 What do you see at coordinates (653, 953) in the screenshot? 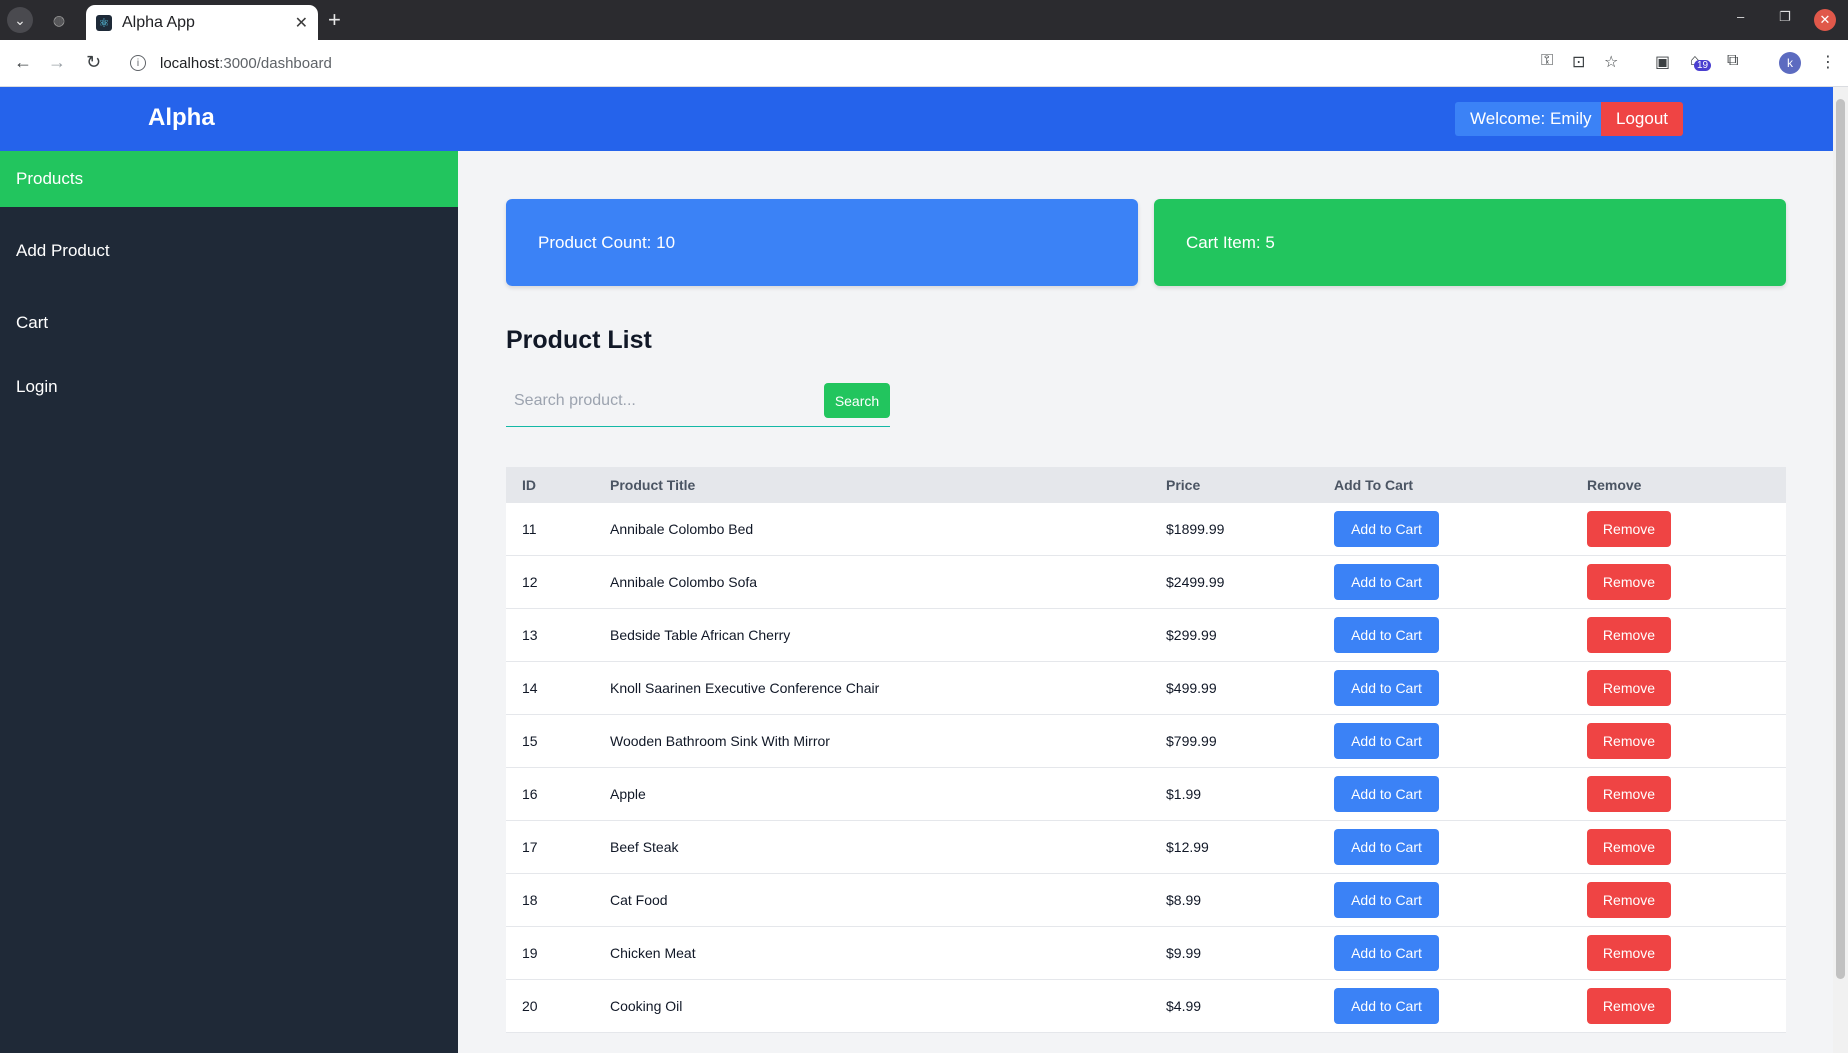
I see `product-title: Chicken Meat` at bounding box center [653, 953].